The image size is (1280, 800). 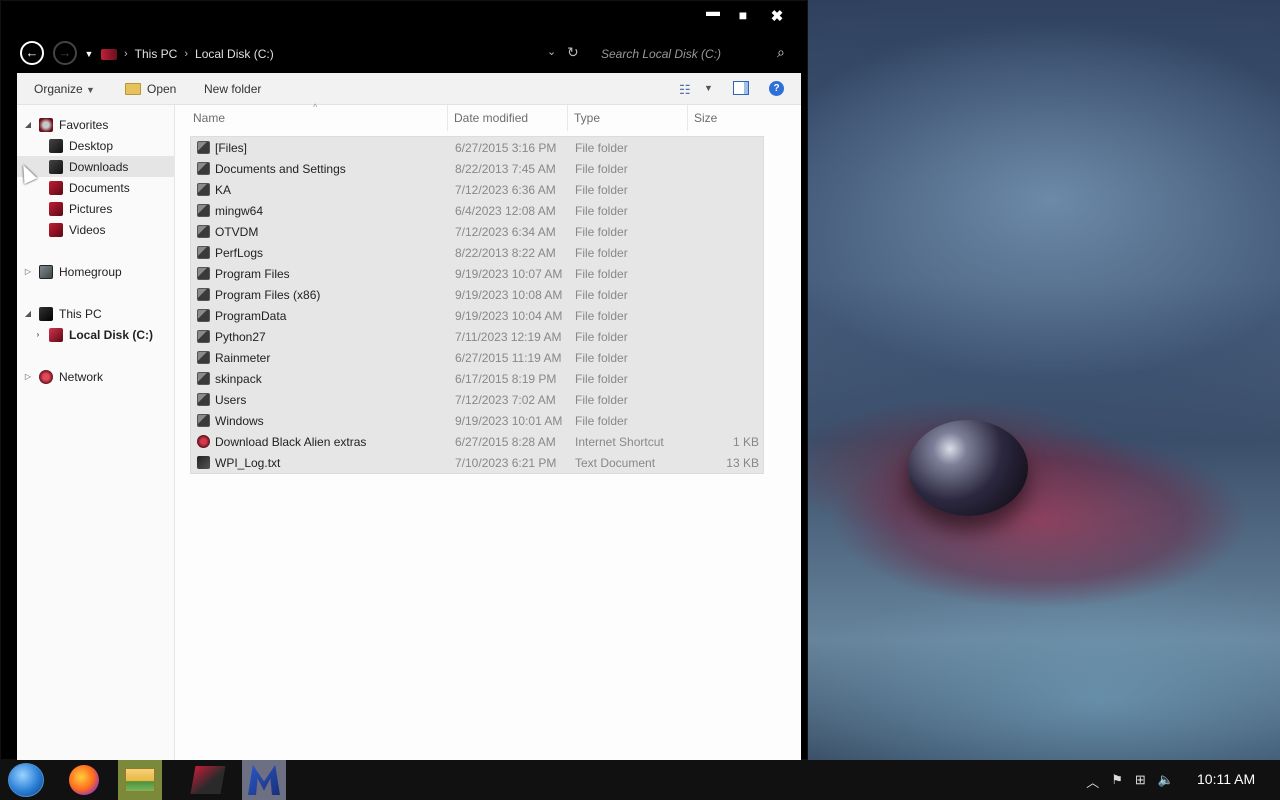 I want to click on collapsed-arrow-icon: ›, so click(x=38, y=334).